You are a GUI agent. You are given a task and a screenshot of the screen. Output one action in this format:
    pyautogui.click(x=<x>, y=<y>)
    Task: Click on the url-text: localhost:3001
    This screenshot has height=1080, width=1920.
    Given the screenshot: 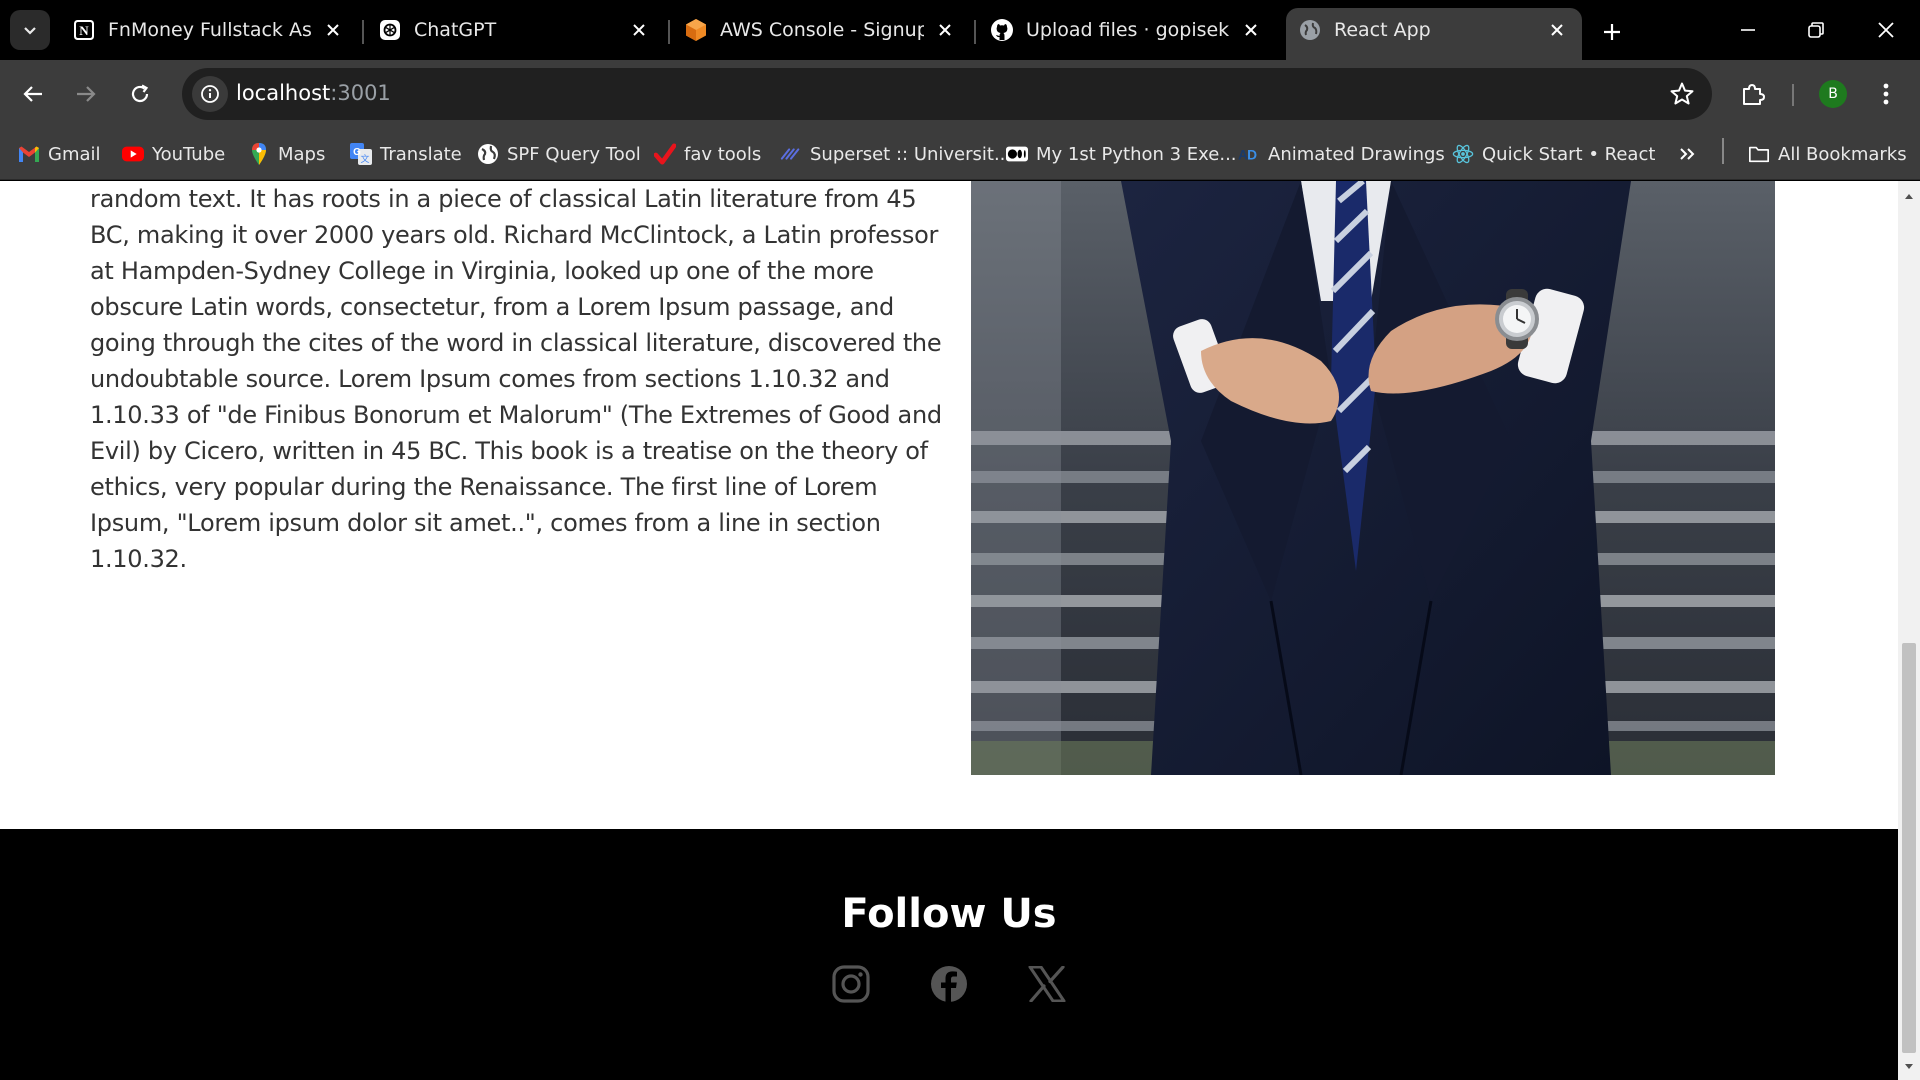 What is the action you would take?
    pyautogui.click(x=313, y=93)
    